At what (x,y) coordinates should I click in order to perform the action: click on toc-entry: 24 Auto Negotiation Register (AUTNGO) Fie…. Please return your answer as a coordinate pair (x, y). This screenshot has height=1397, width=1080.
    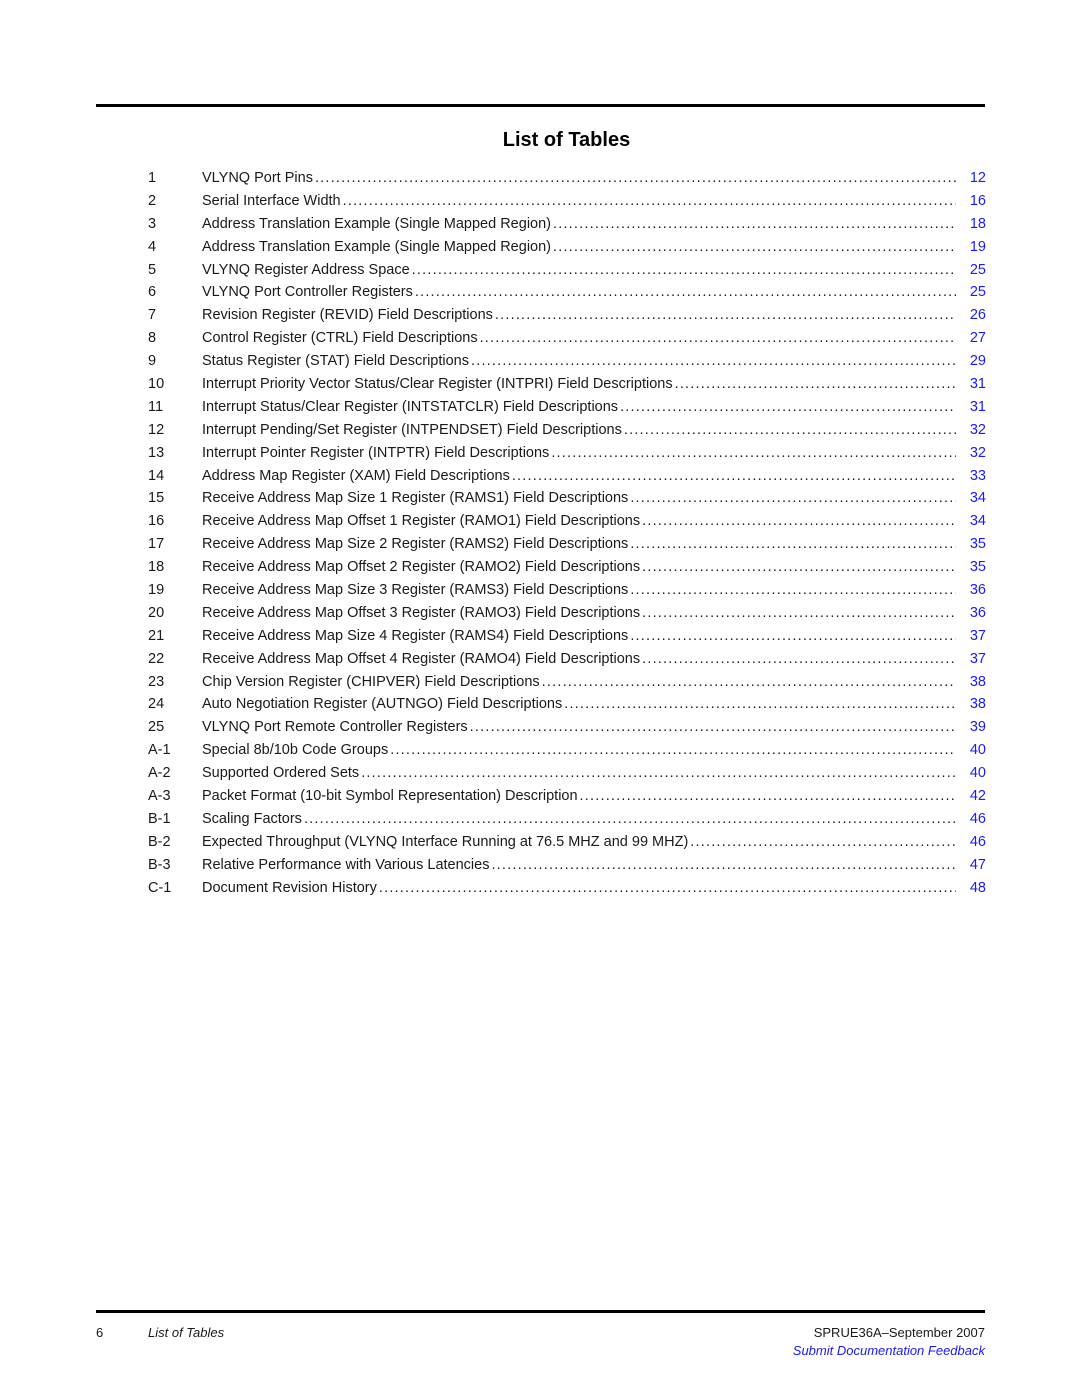
    Looking at the image, I should click on (567, 704).